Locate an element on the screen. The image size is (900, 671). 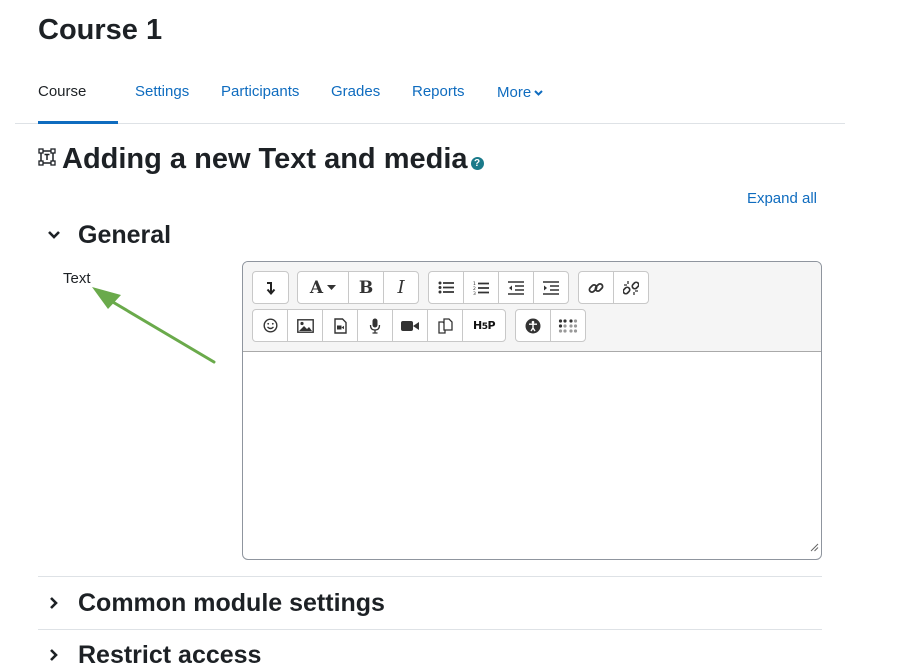
resize-grip-icon is located at coordinates (814, 548).